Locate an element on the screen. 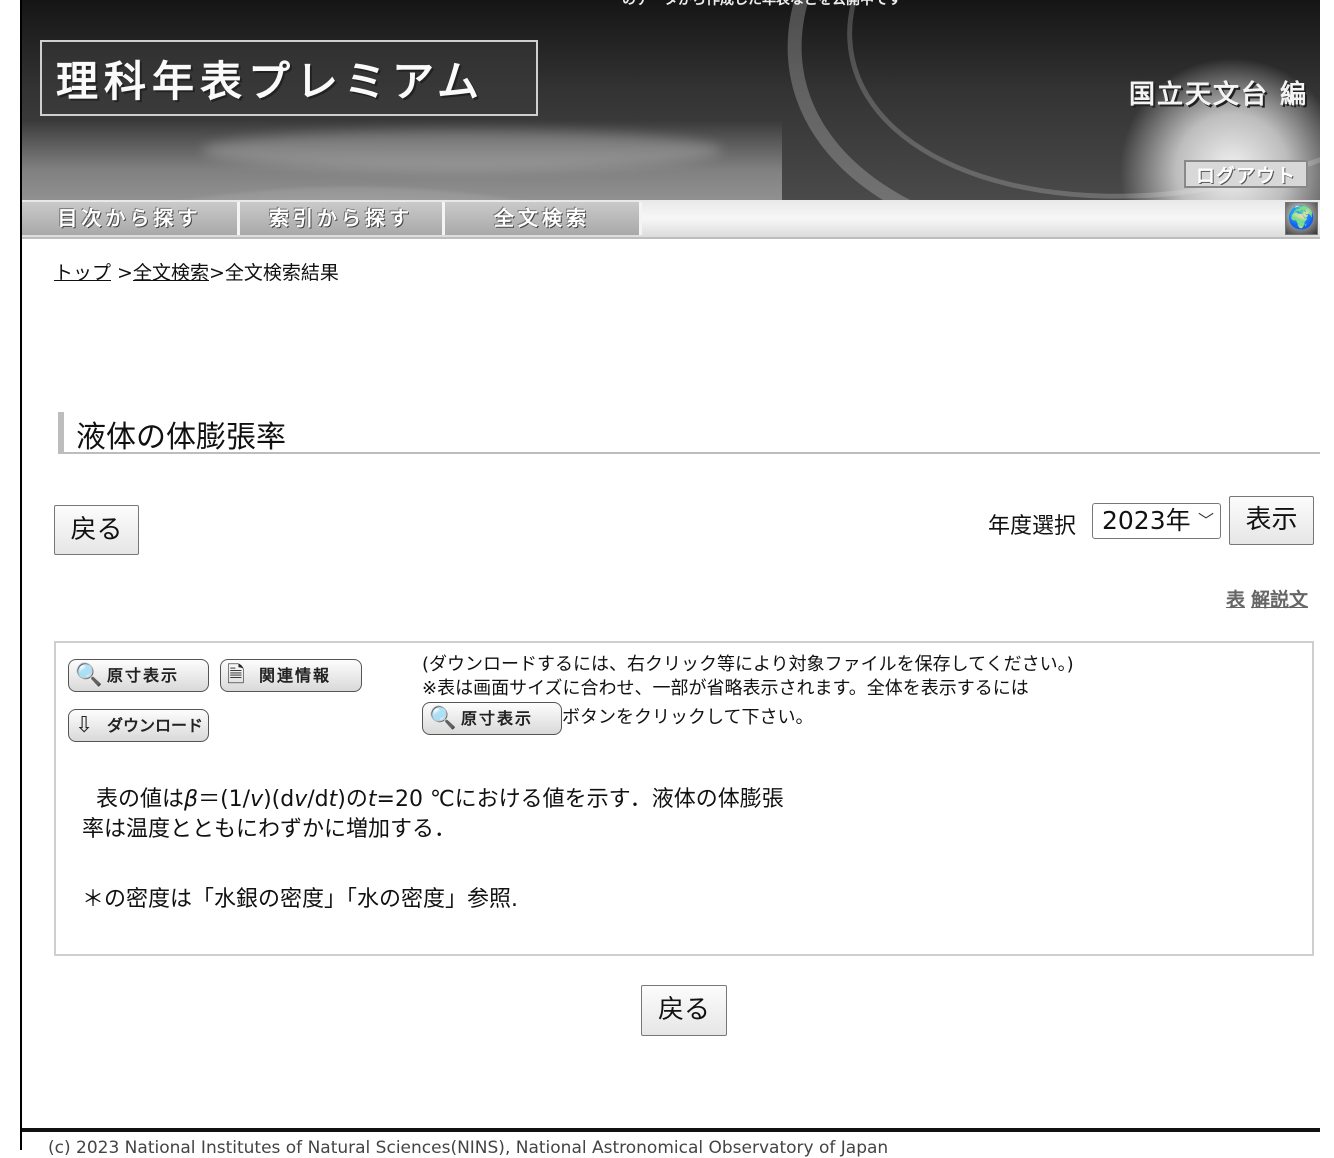 Image resolution: width=1334 pixels, height=1158 pixels. back-button: 戻る is located at coordinates (96, 530).